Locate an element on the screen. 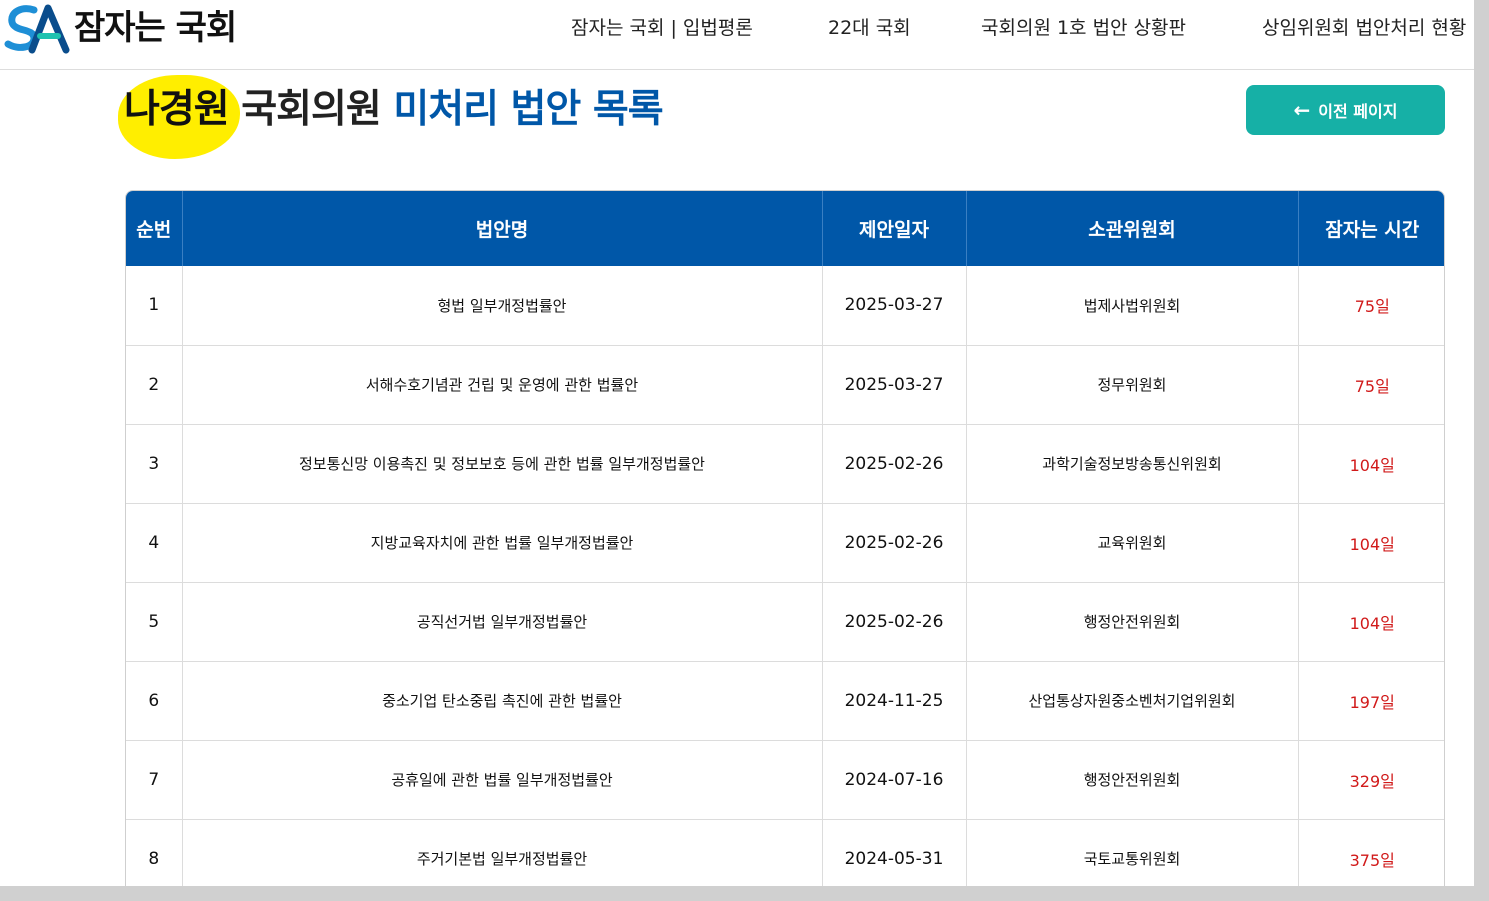 The width and height of the screenshot is (1489, 901). cell-committee: 산업통상자원중소벤처기업위원회 is located at coordinates (1132, 701).